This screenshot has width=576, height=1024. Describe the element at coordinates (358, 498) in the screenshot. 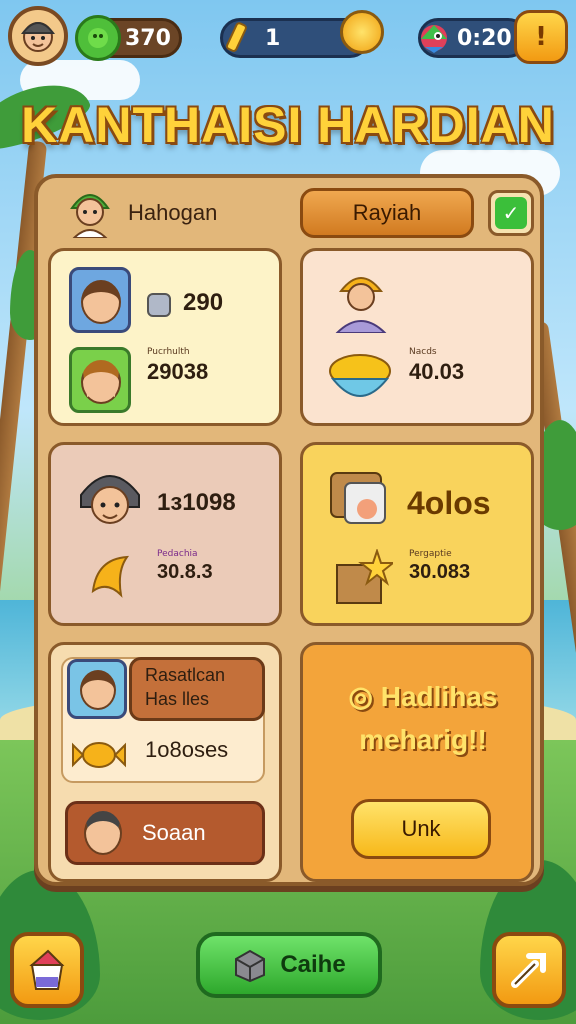

I see `crate-icon` at that location.